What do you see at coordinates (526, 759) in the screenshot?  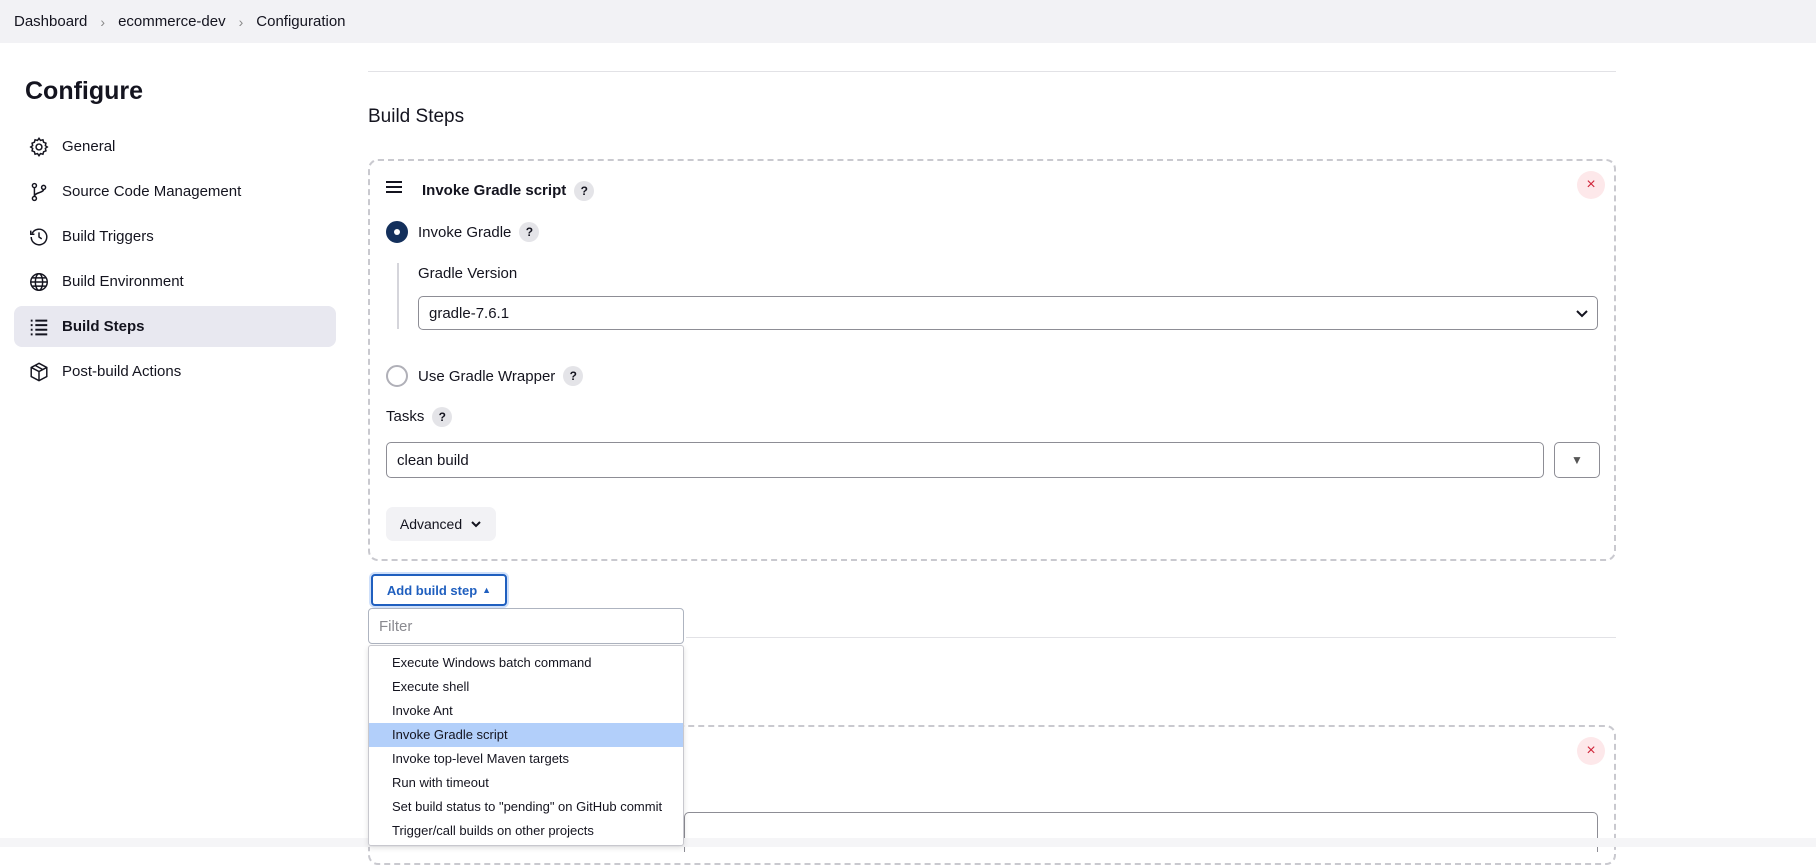 I see `menu-item-invoke-maven-targets: Invoke top-level Maven targets` at bounding box center [526, 759].